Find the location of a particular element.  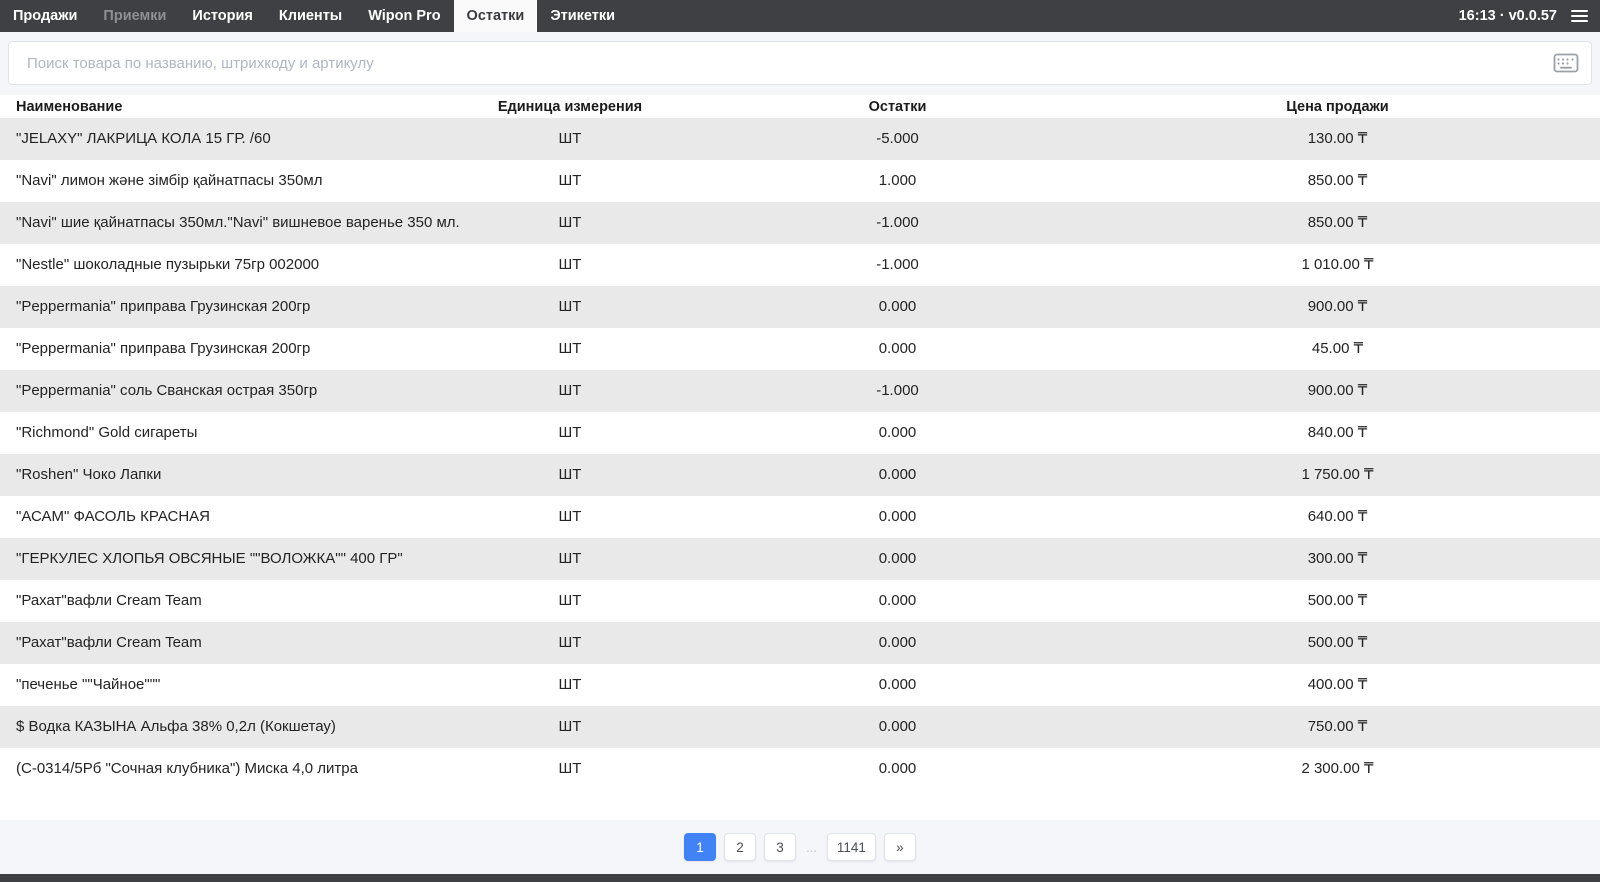

product-name-cell: "Roshen" Чоко Лапки is located at coordinates (89, 474).